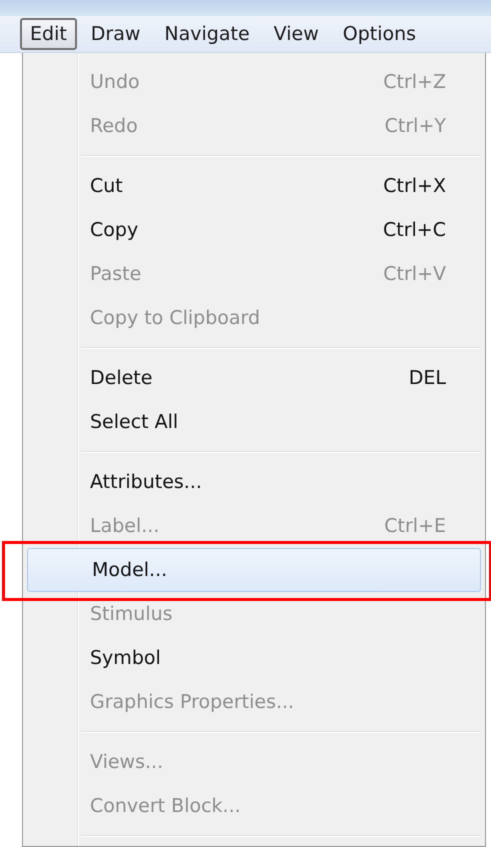 This screenshot has height=847, width=491. Describe the element at coordinates (207, 34) in the screenshot. I see `menu-bar-item: Navigate` at that location.